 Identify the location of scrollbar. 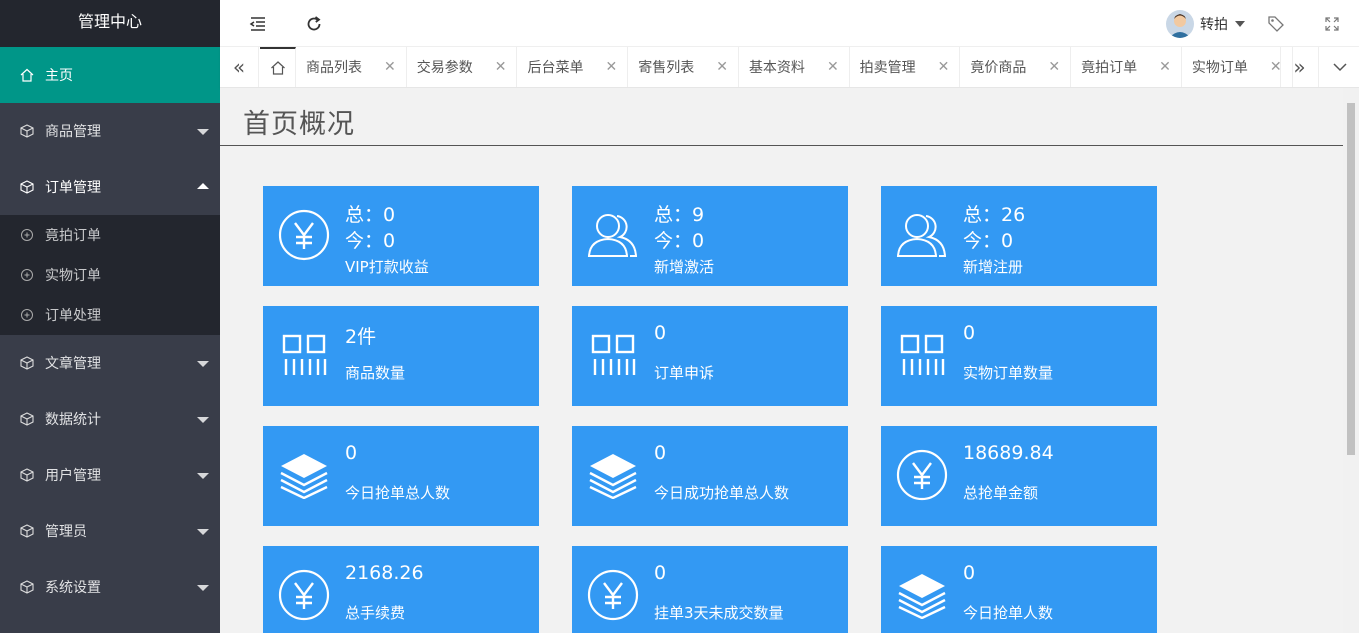
(1351, 360).